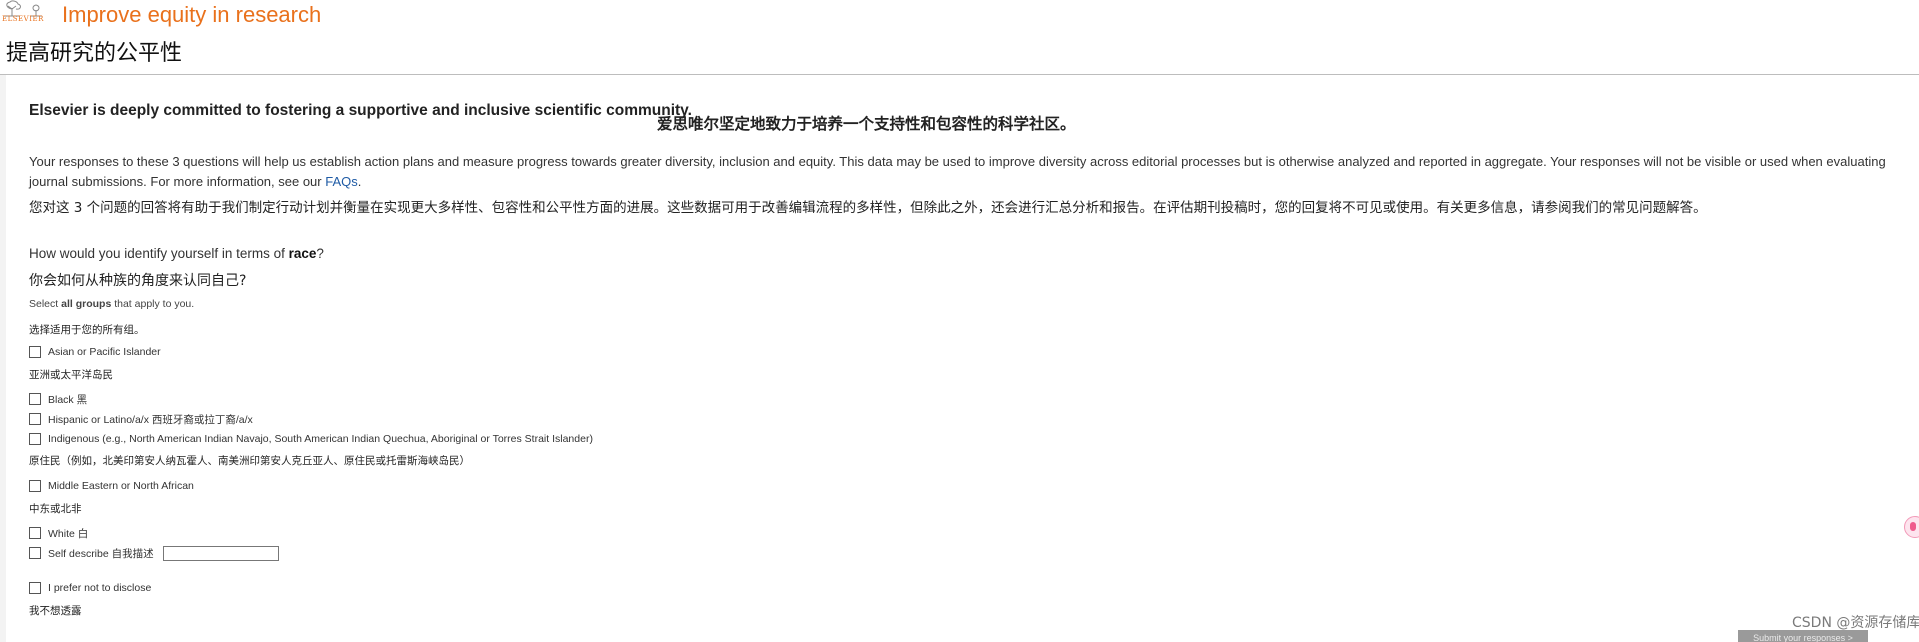 This screenshot has width=1919, height=642. Describe the element at coordinates (68, 533) in the screenshot. I see `option-white-label: White 白` at that location.